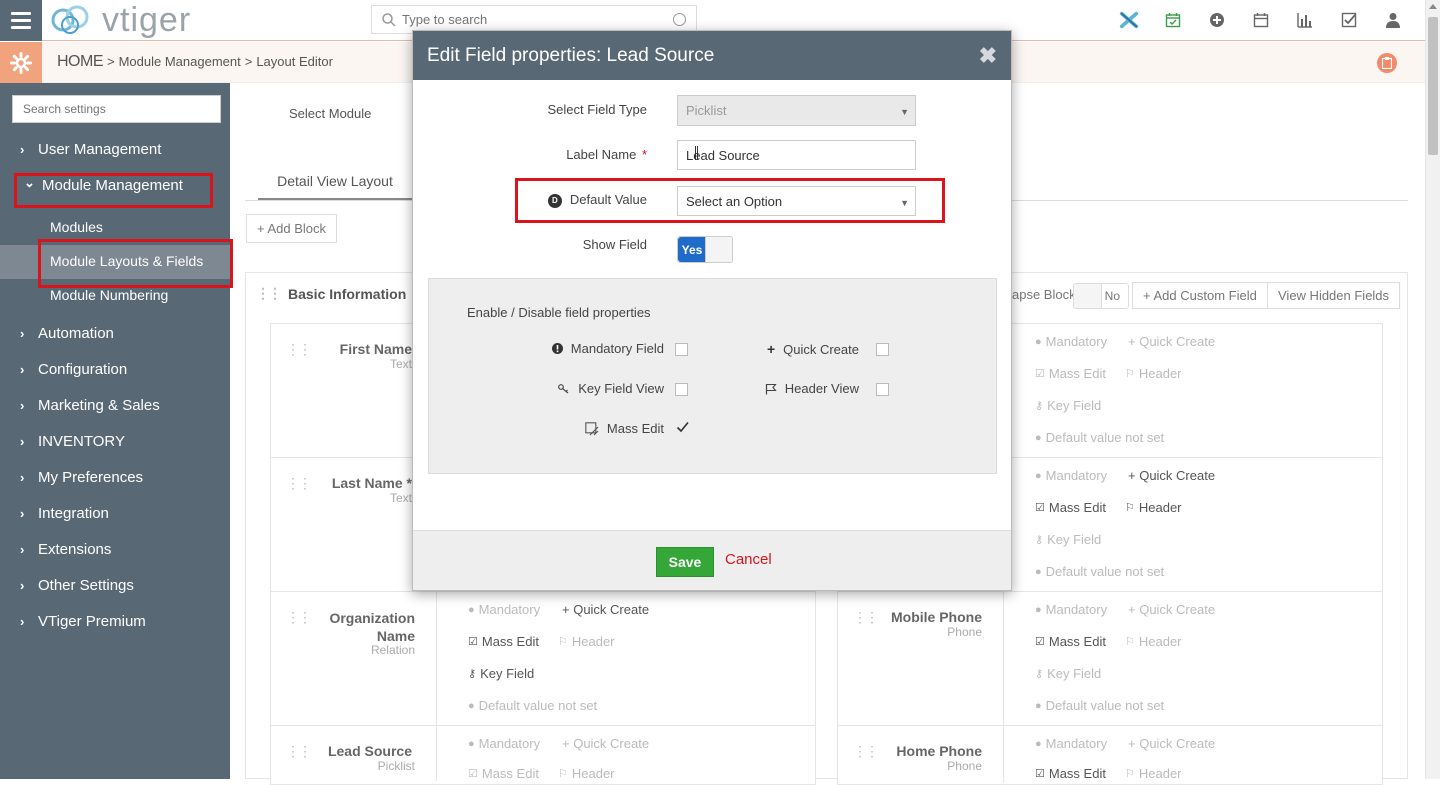 The height and width of the screenshot is (785, 1440). Describe the element at coordinates (269, 293) in the screenshot. I see `drag-handle-icon: ⋮⋮` at that location.